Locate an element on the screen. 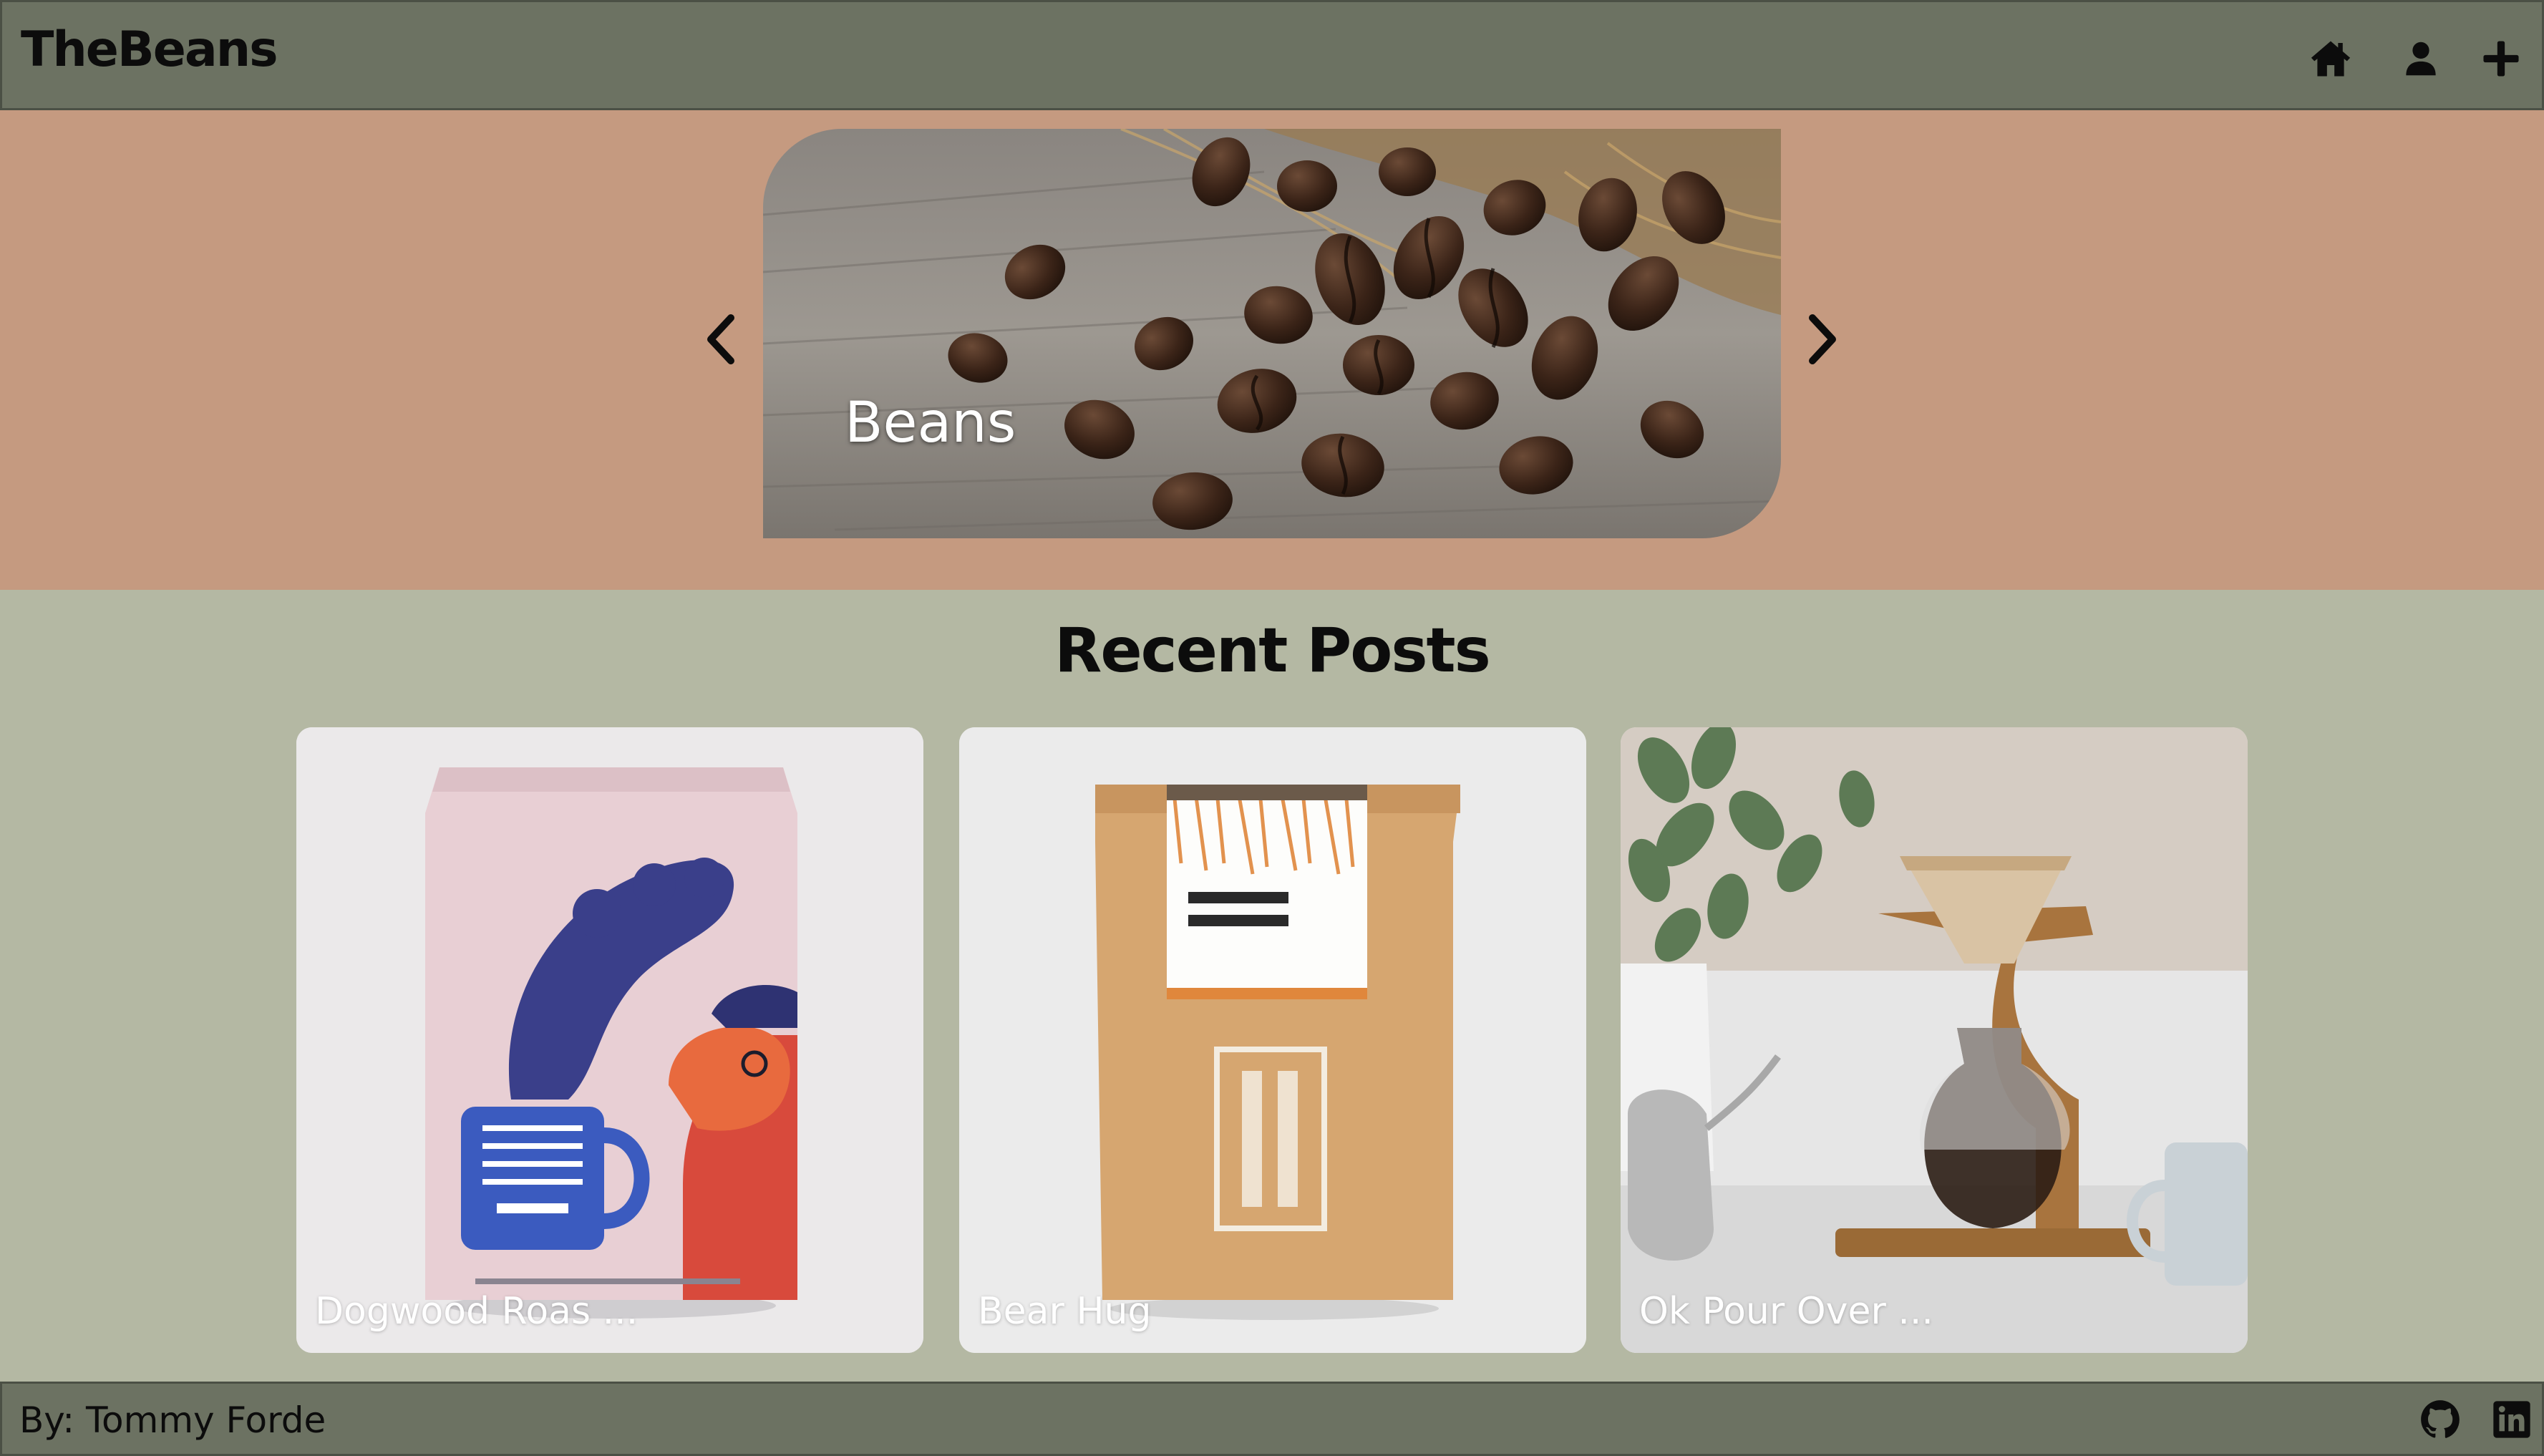 Image resolution: width=2544 pixels, height=1456 pixels. chevron-right-icon is located at coordinates (1822, 339).